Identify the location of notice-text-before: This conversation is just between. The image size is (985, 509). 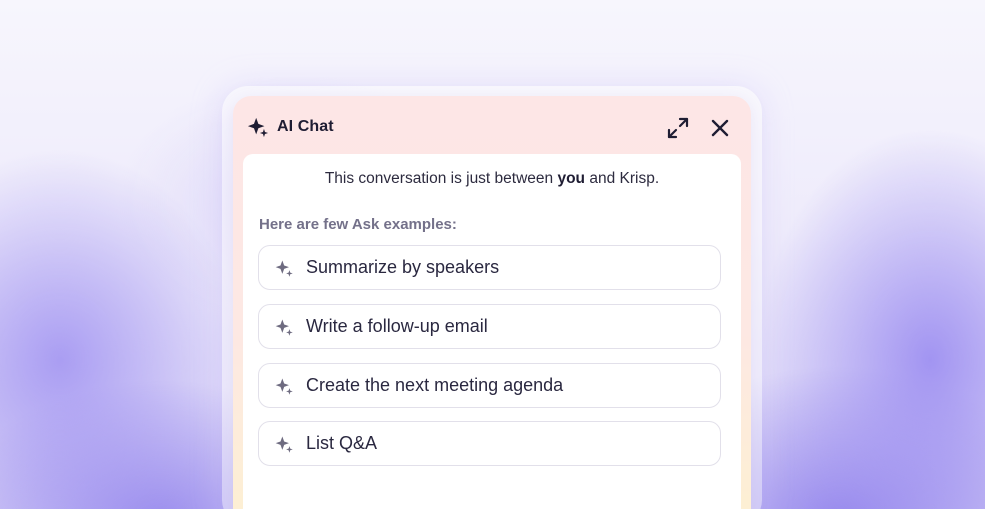
(441, 178).